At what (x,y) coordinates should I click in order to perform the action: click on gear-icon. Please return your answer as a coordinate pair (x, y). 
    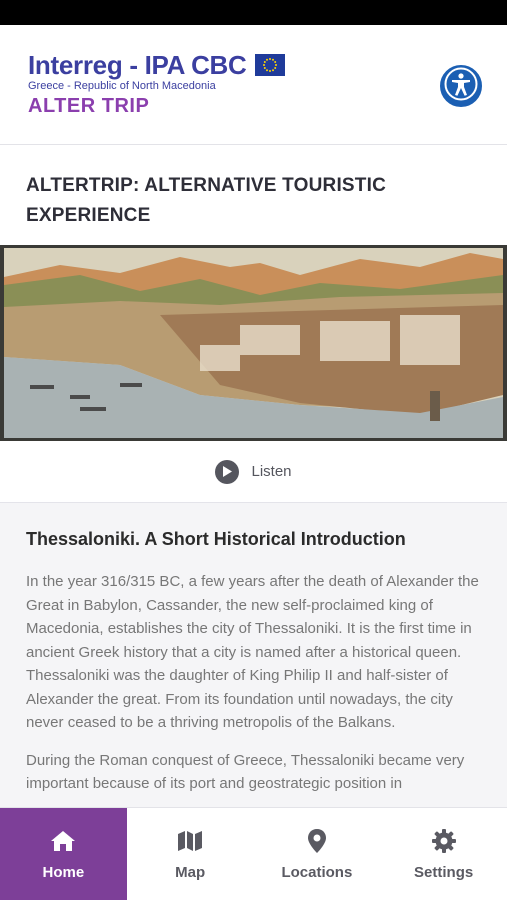
    Looking at the image, I should click on (443, 841).